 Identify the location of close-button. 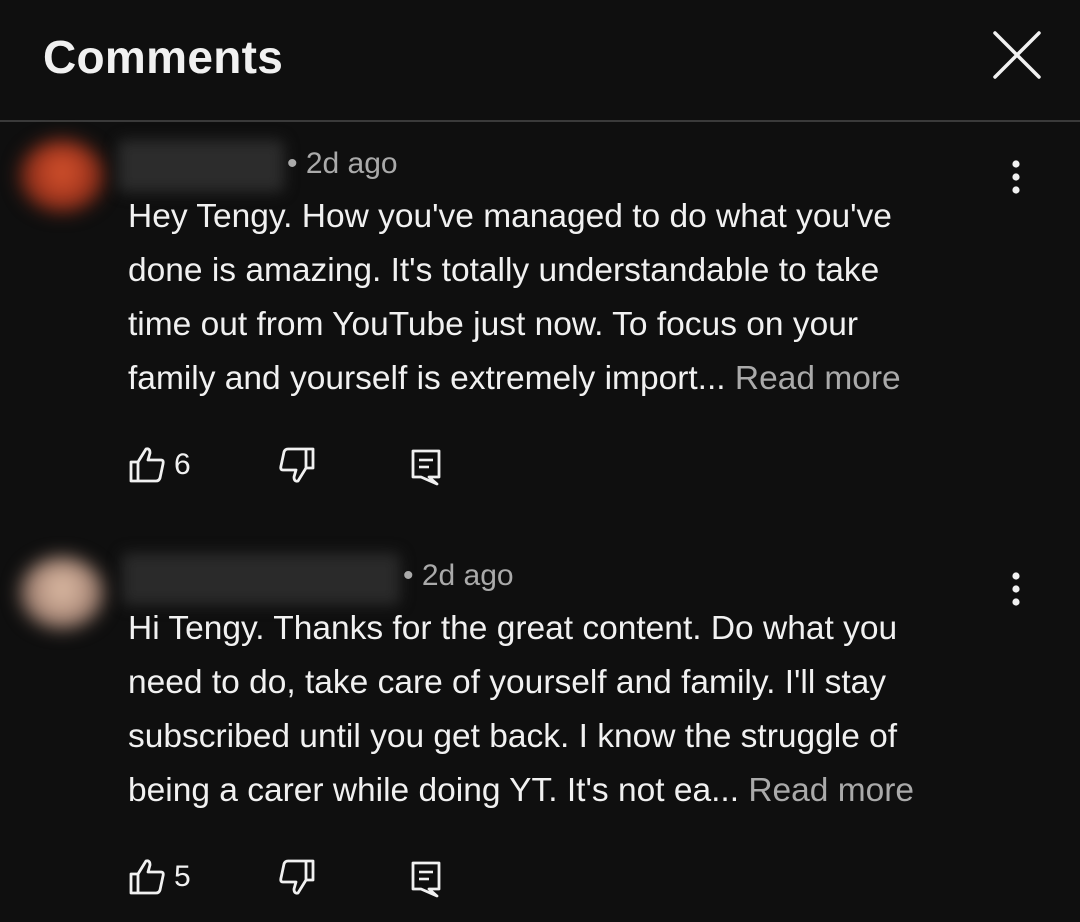
(1017, 55).